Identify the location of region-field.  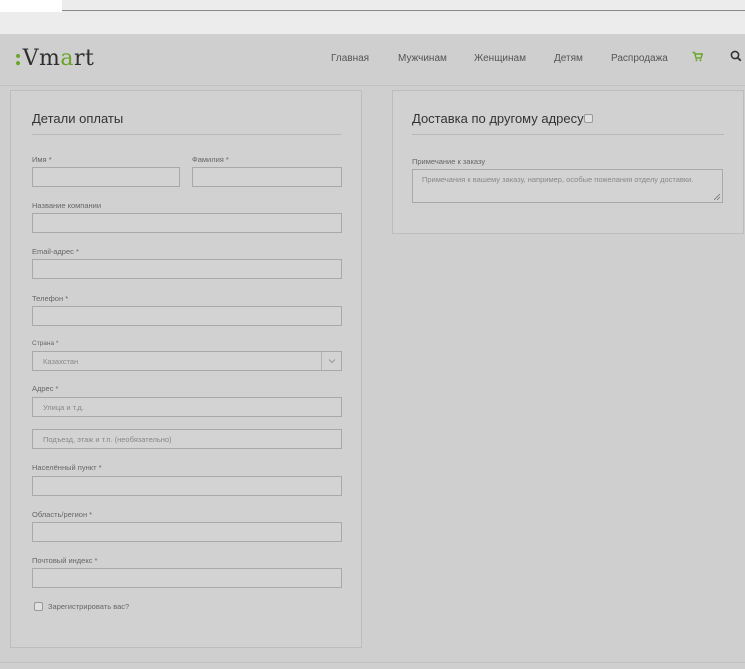
(187, 532).